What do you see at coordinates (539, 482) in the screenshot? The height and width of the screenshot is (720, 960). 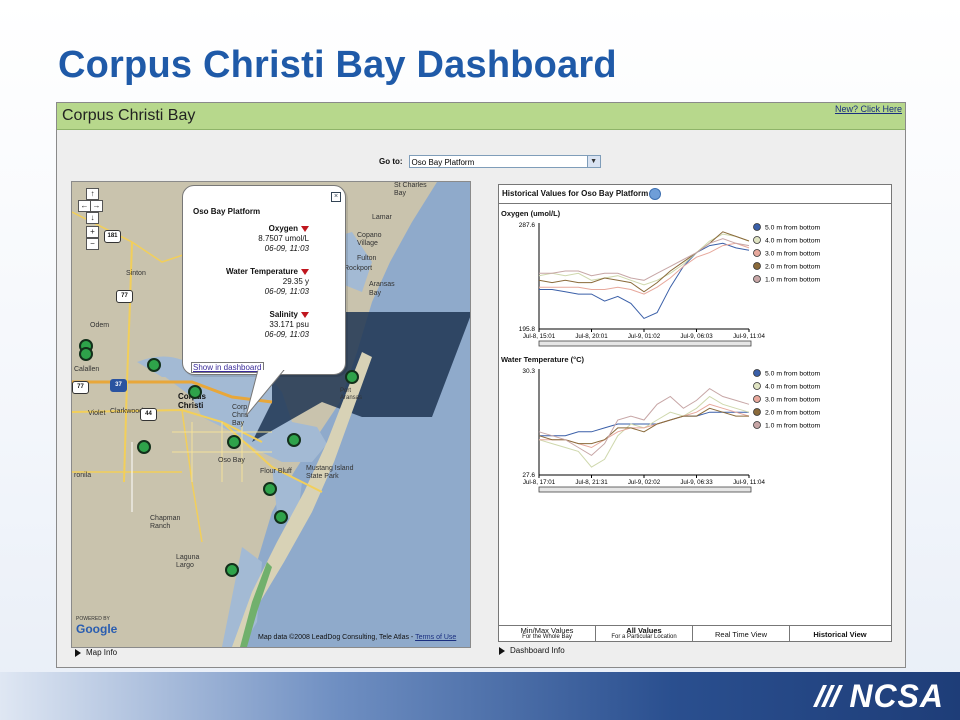 I see `x-tick-label: Jul-8, 17:01` at bounding box center [539, 482].